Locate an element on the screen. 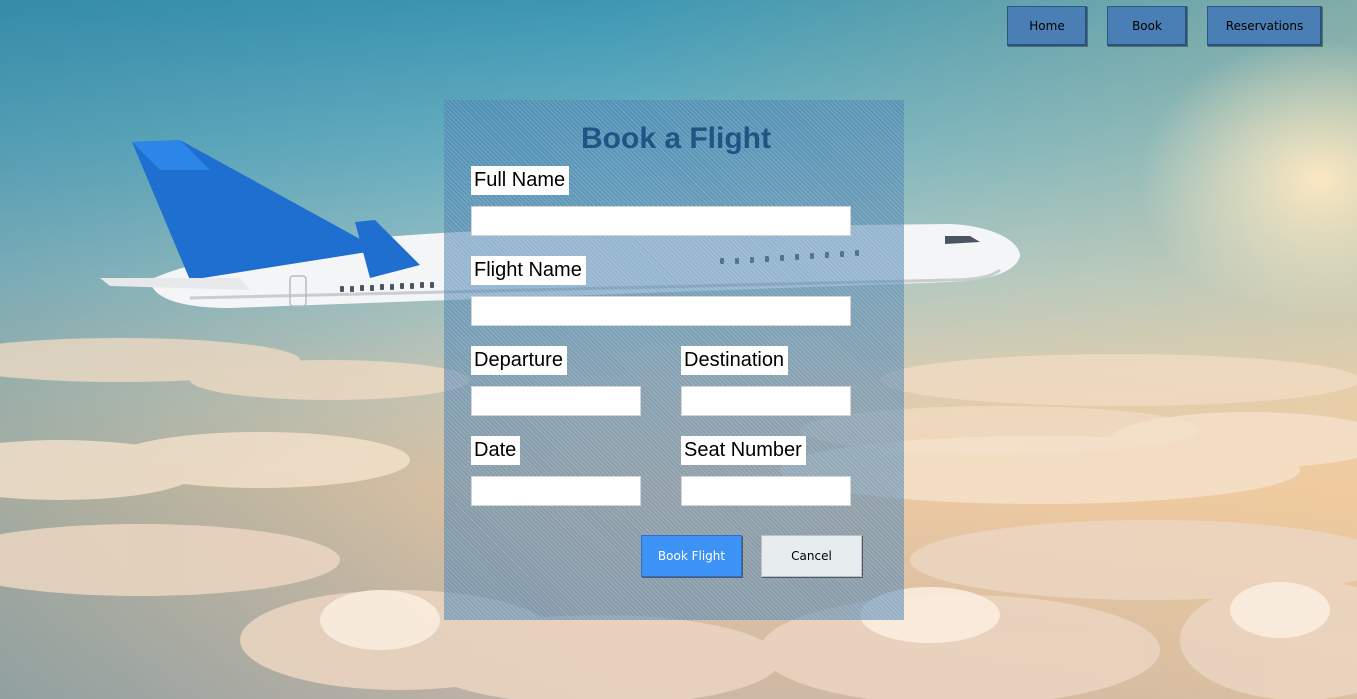 The image size is (1357, 699). departure-label: Departure is located at coordinates (519, 360).